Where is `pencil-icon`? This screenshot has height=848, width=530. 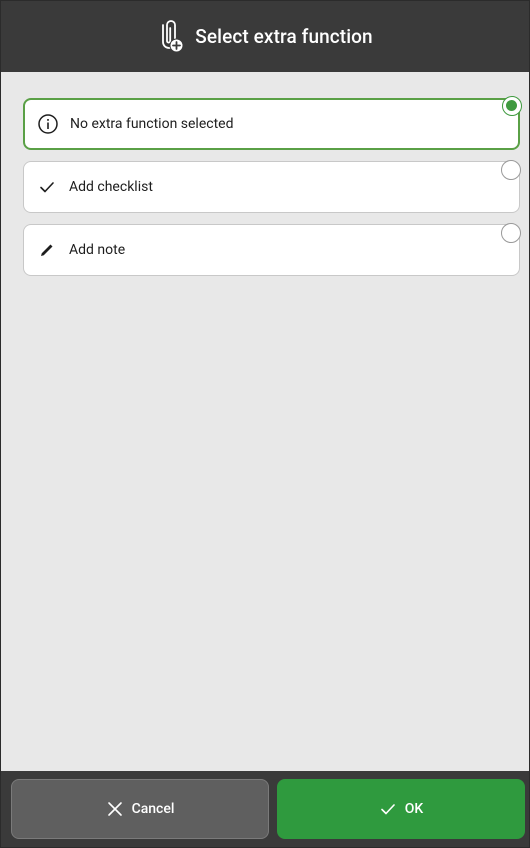 pencil-icon is located at coordinates (47, 250).